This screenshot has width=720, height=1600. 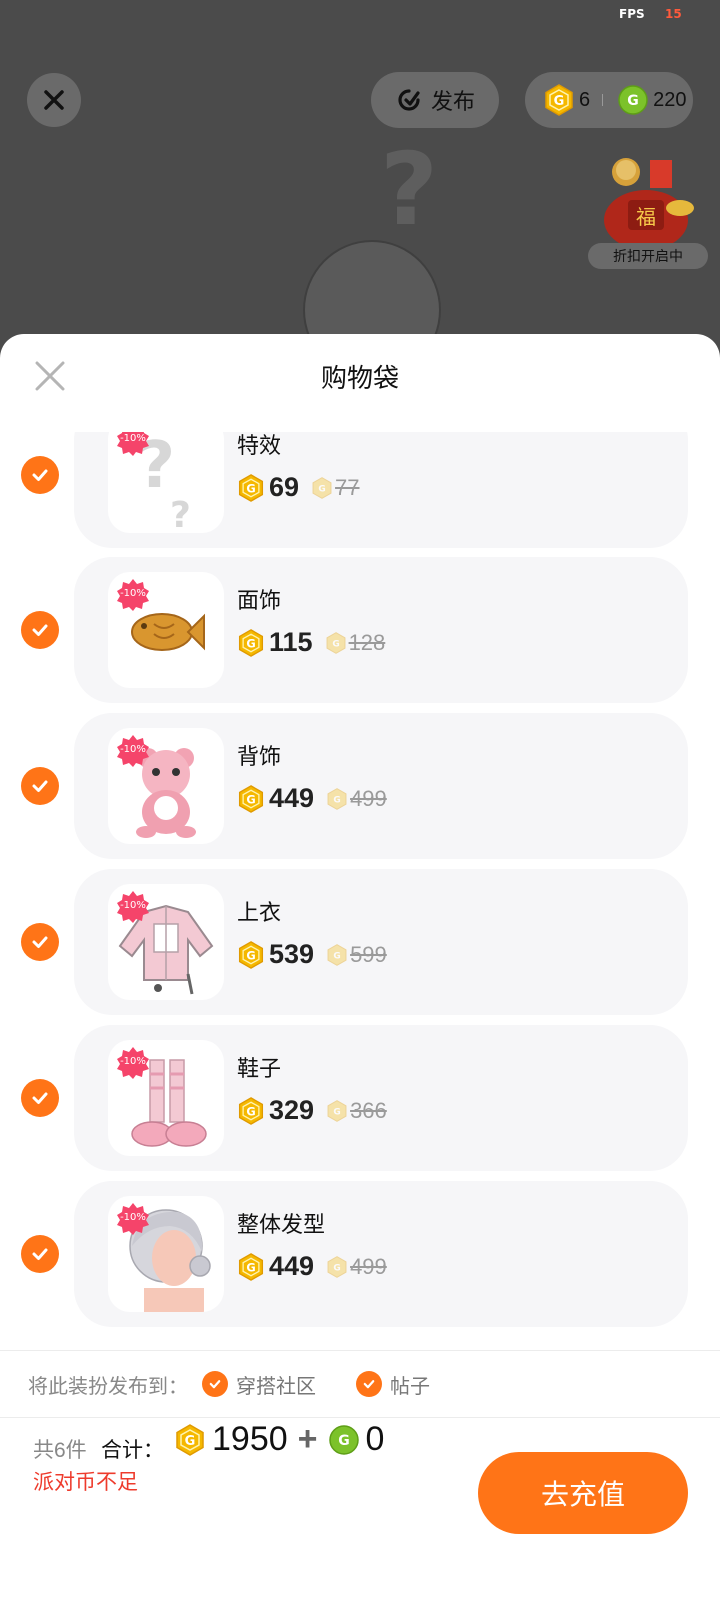 What do you see at coordinates (375, 1439) in the screenshot?
I see `green-total: 0` at bounding box center [375, 1439].